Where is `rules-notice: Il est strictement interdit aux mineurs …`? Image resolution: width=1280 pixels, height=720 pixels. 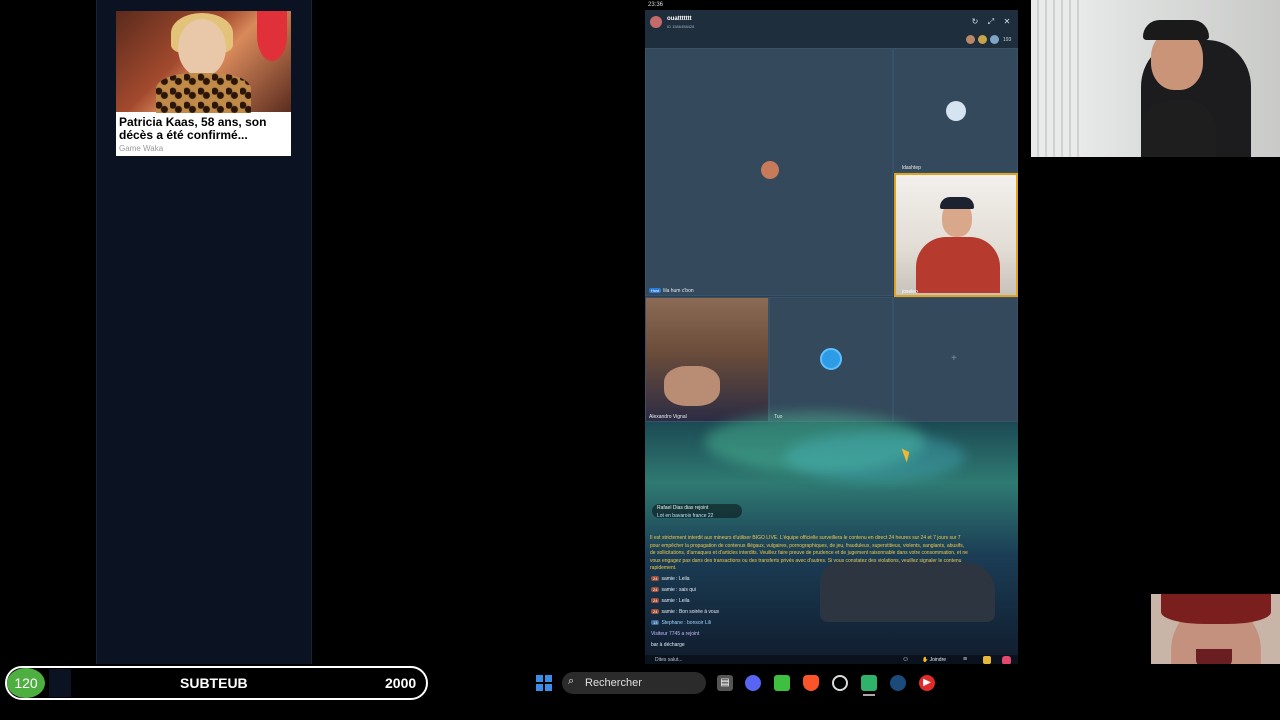
rules-notice: Il est strictement interdit aux mineurs … is located at coordinates (809, 553).